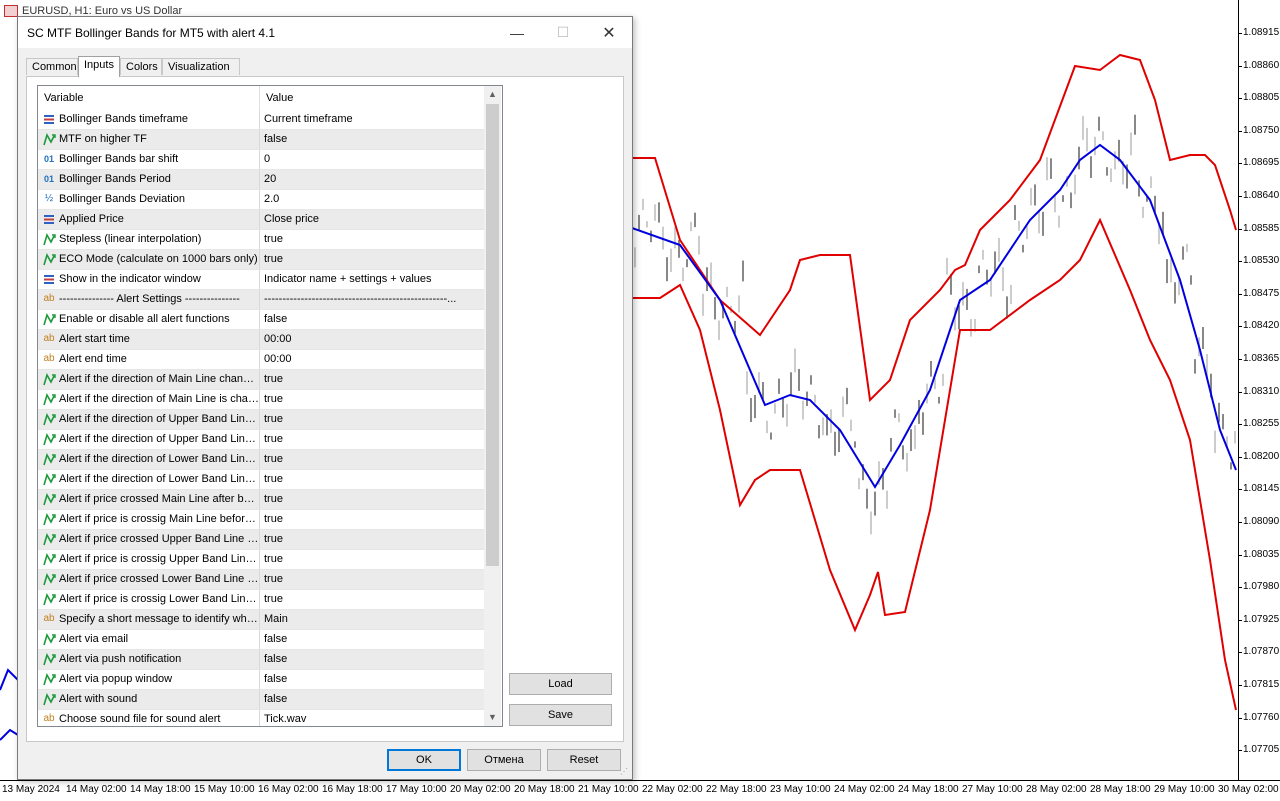 This screenshot has width=1280, height=801. I want to click on value-cell: 0, so click(372, 159).